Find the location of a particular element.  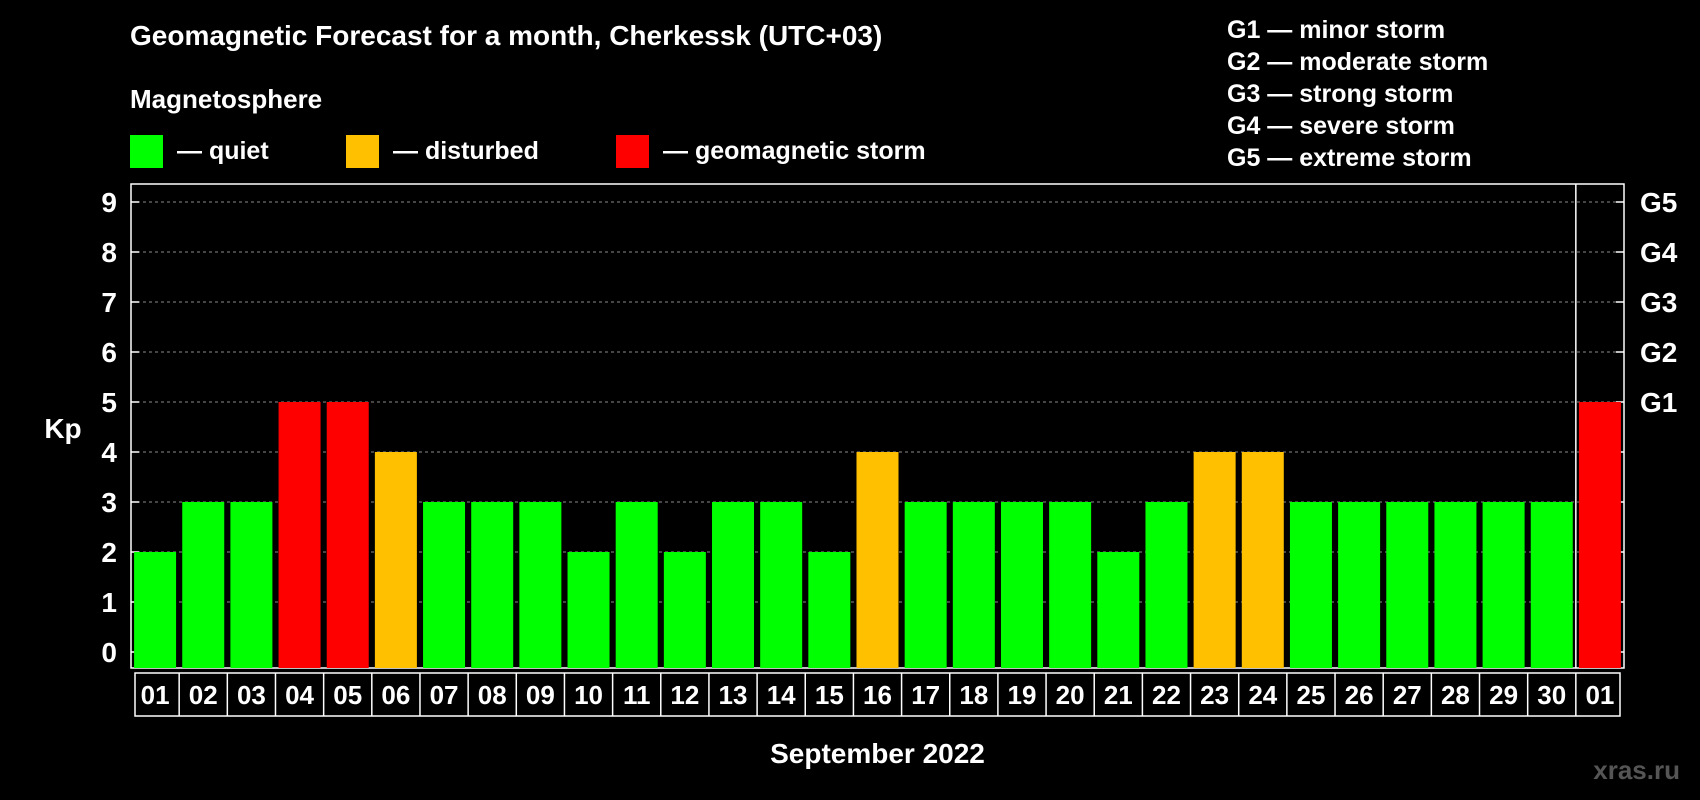

y-tick-label: 3 is located at coordinates (109, 502).